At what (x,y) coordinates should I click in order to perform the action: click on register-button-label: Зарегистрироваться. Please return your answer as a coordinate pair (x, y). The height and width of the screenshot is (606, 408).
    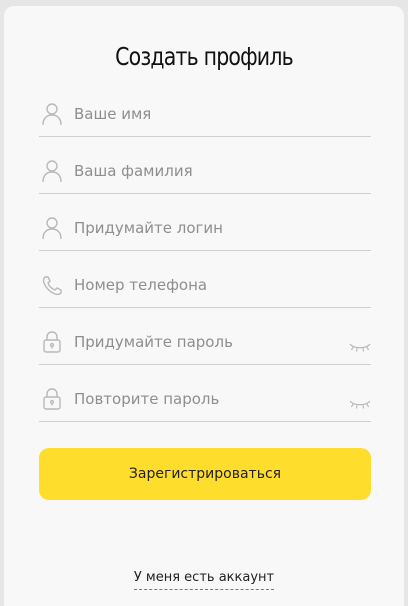
    Looking at the image, I should click on (205, 474).